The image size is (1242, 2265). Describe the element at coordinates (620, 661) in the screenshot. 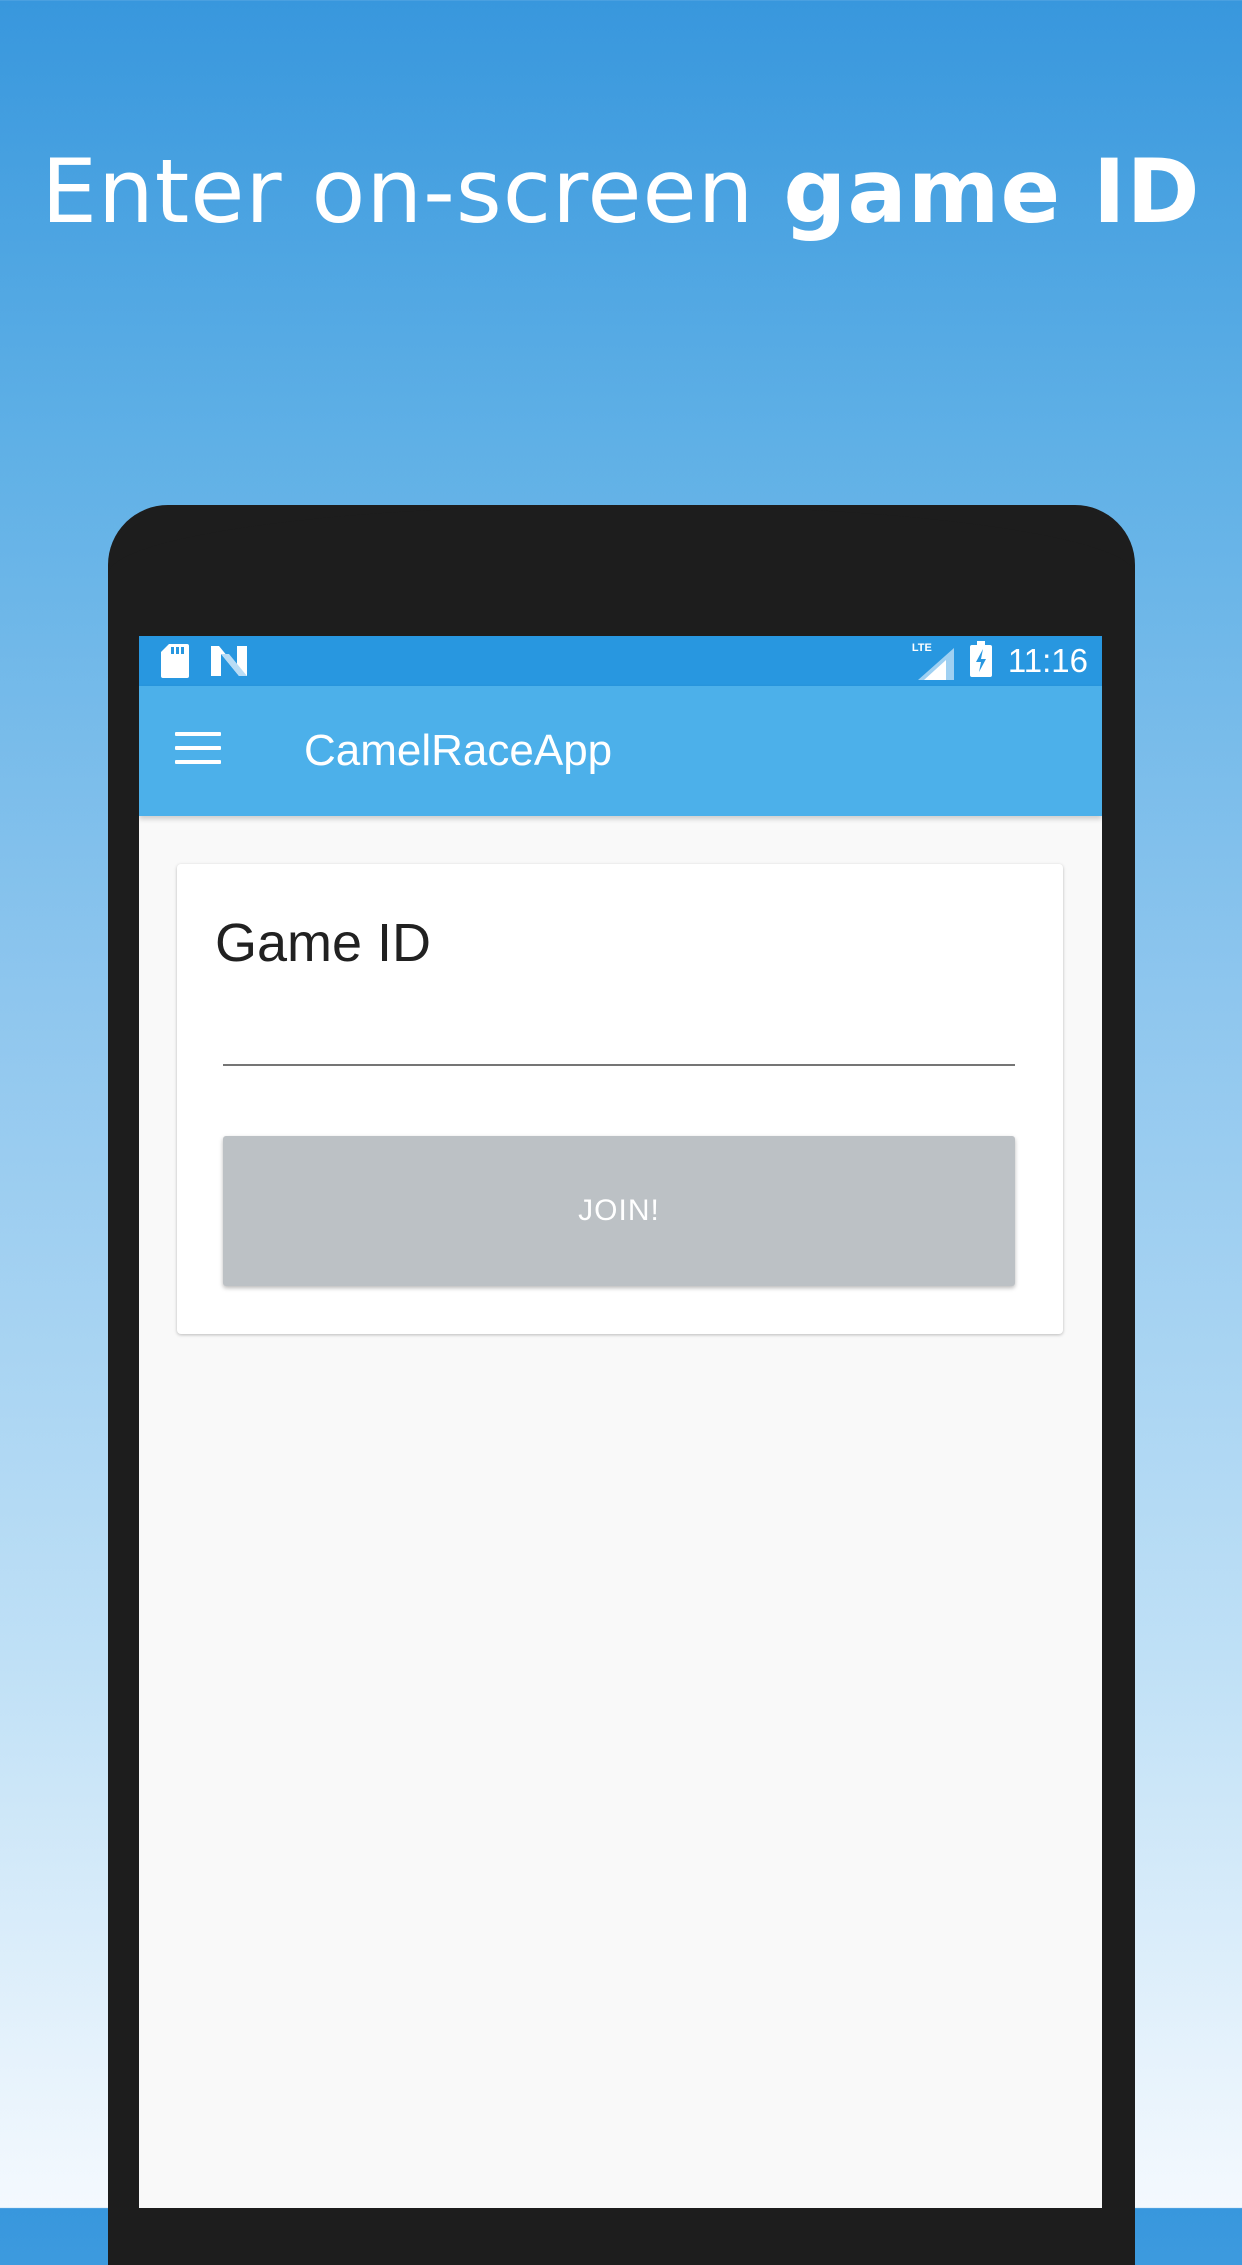

I see `status-bar: LTE 11:16` at that location.